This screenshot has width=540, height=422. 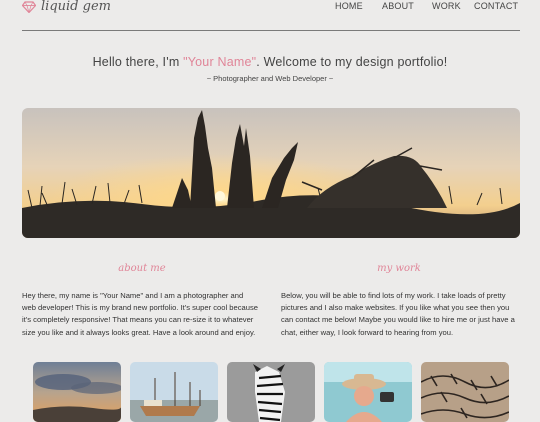 I want to click on sunset-sky-icon, so click(x=77, y=392).